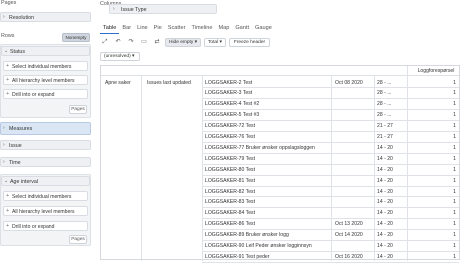 This screenshot has height=280, width=474. I want to click on status-all-hierarchy: + All hierarchy level members, so click(45, 80).